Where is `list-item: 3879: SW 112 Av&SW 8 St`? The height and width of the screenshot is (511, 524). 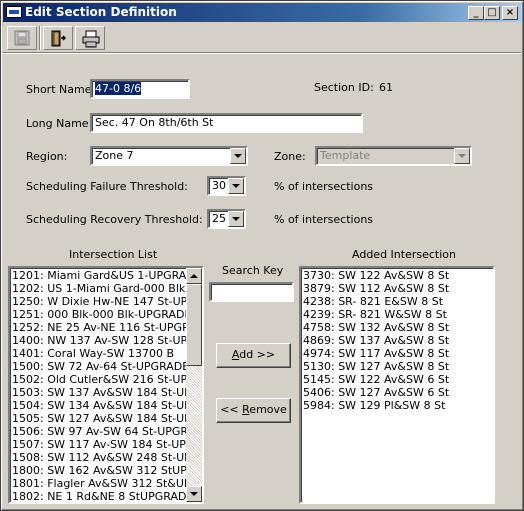 list-item: 3879: SW 112 Av&SW 8 St is located at coordinates (396, 288).